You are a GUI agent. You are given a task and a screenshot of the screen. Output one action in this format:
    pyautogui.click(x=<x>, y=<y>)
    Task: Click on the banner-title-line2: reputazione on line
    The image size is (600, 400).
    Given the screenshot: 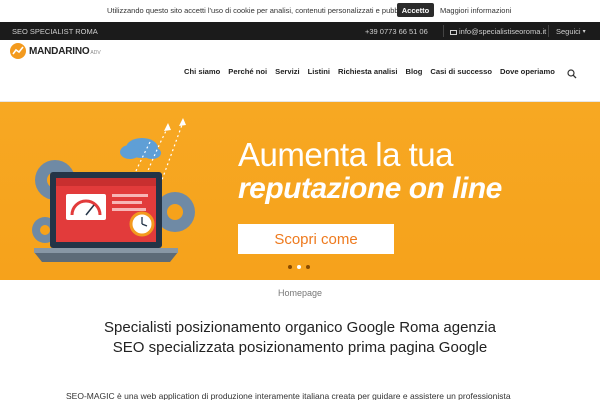 What is the action you would take?
    pyautogui.click(x=370, y=188)
    